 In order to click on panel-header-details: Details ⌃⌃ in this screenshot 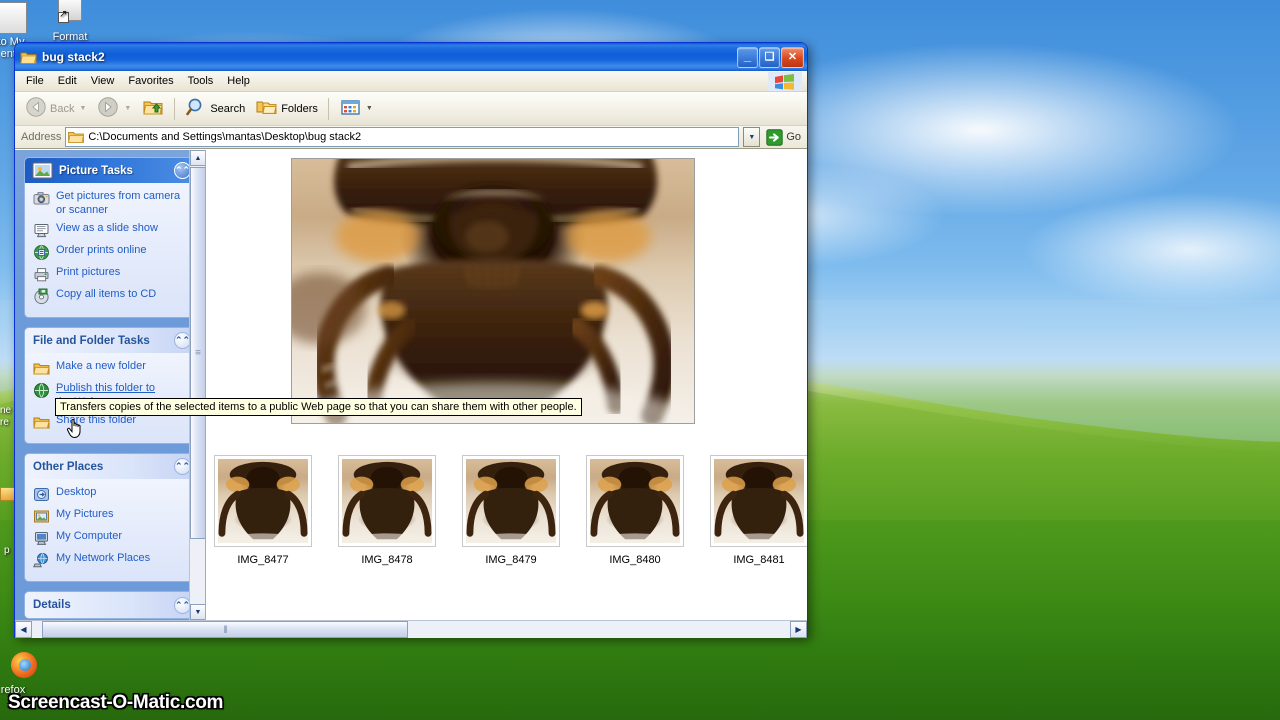, I will do `click(110, 605)`.